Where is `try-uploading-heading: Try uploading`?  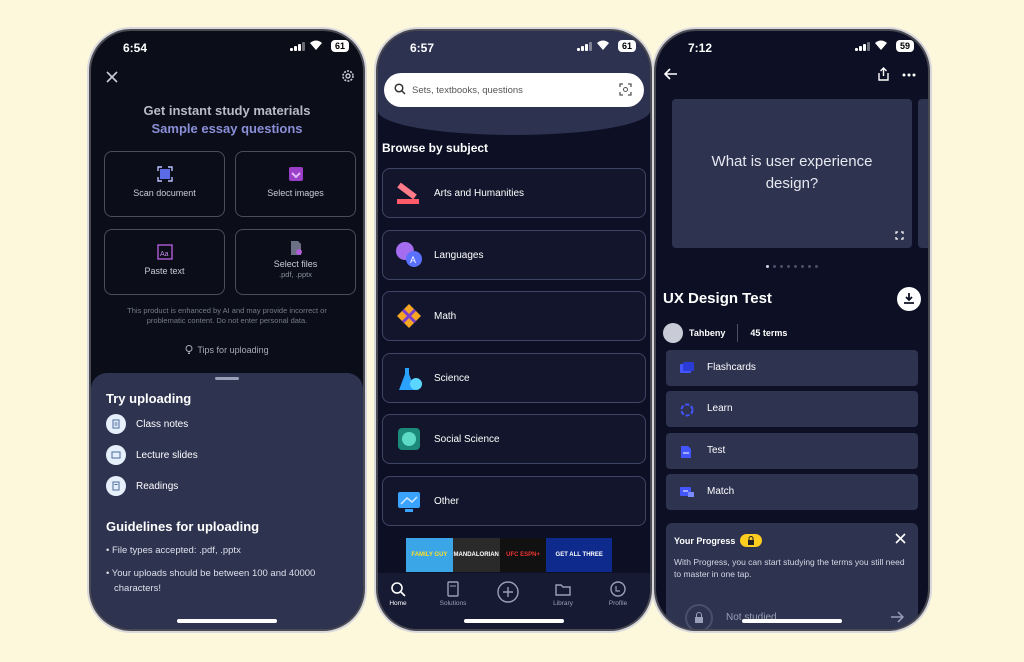
try-uploading-heading: Try uploading is located at coordinates (149, 398).